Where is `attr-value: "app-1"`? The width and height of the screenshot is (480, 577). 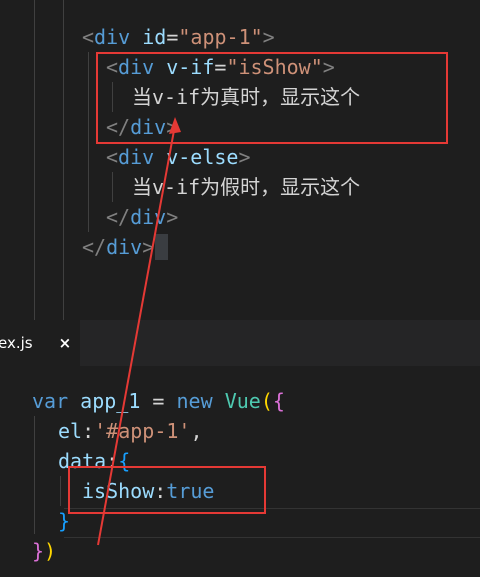
attr-value: "app-1" is located at coordinates (220, 37).